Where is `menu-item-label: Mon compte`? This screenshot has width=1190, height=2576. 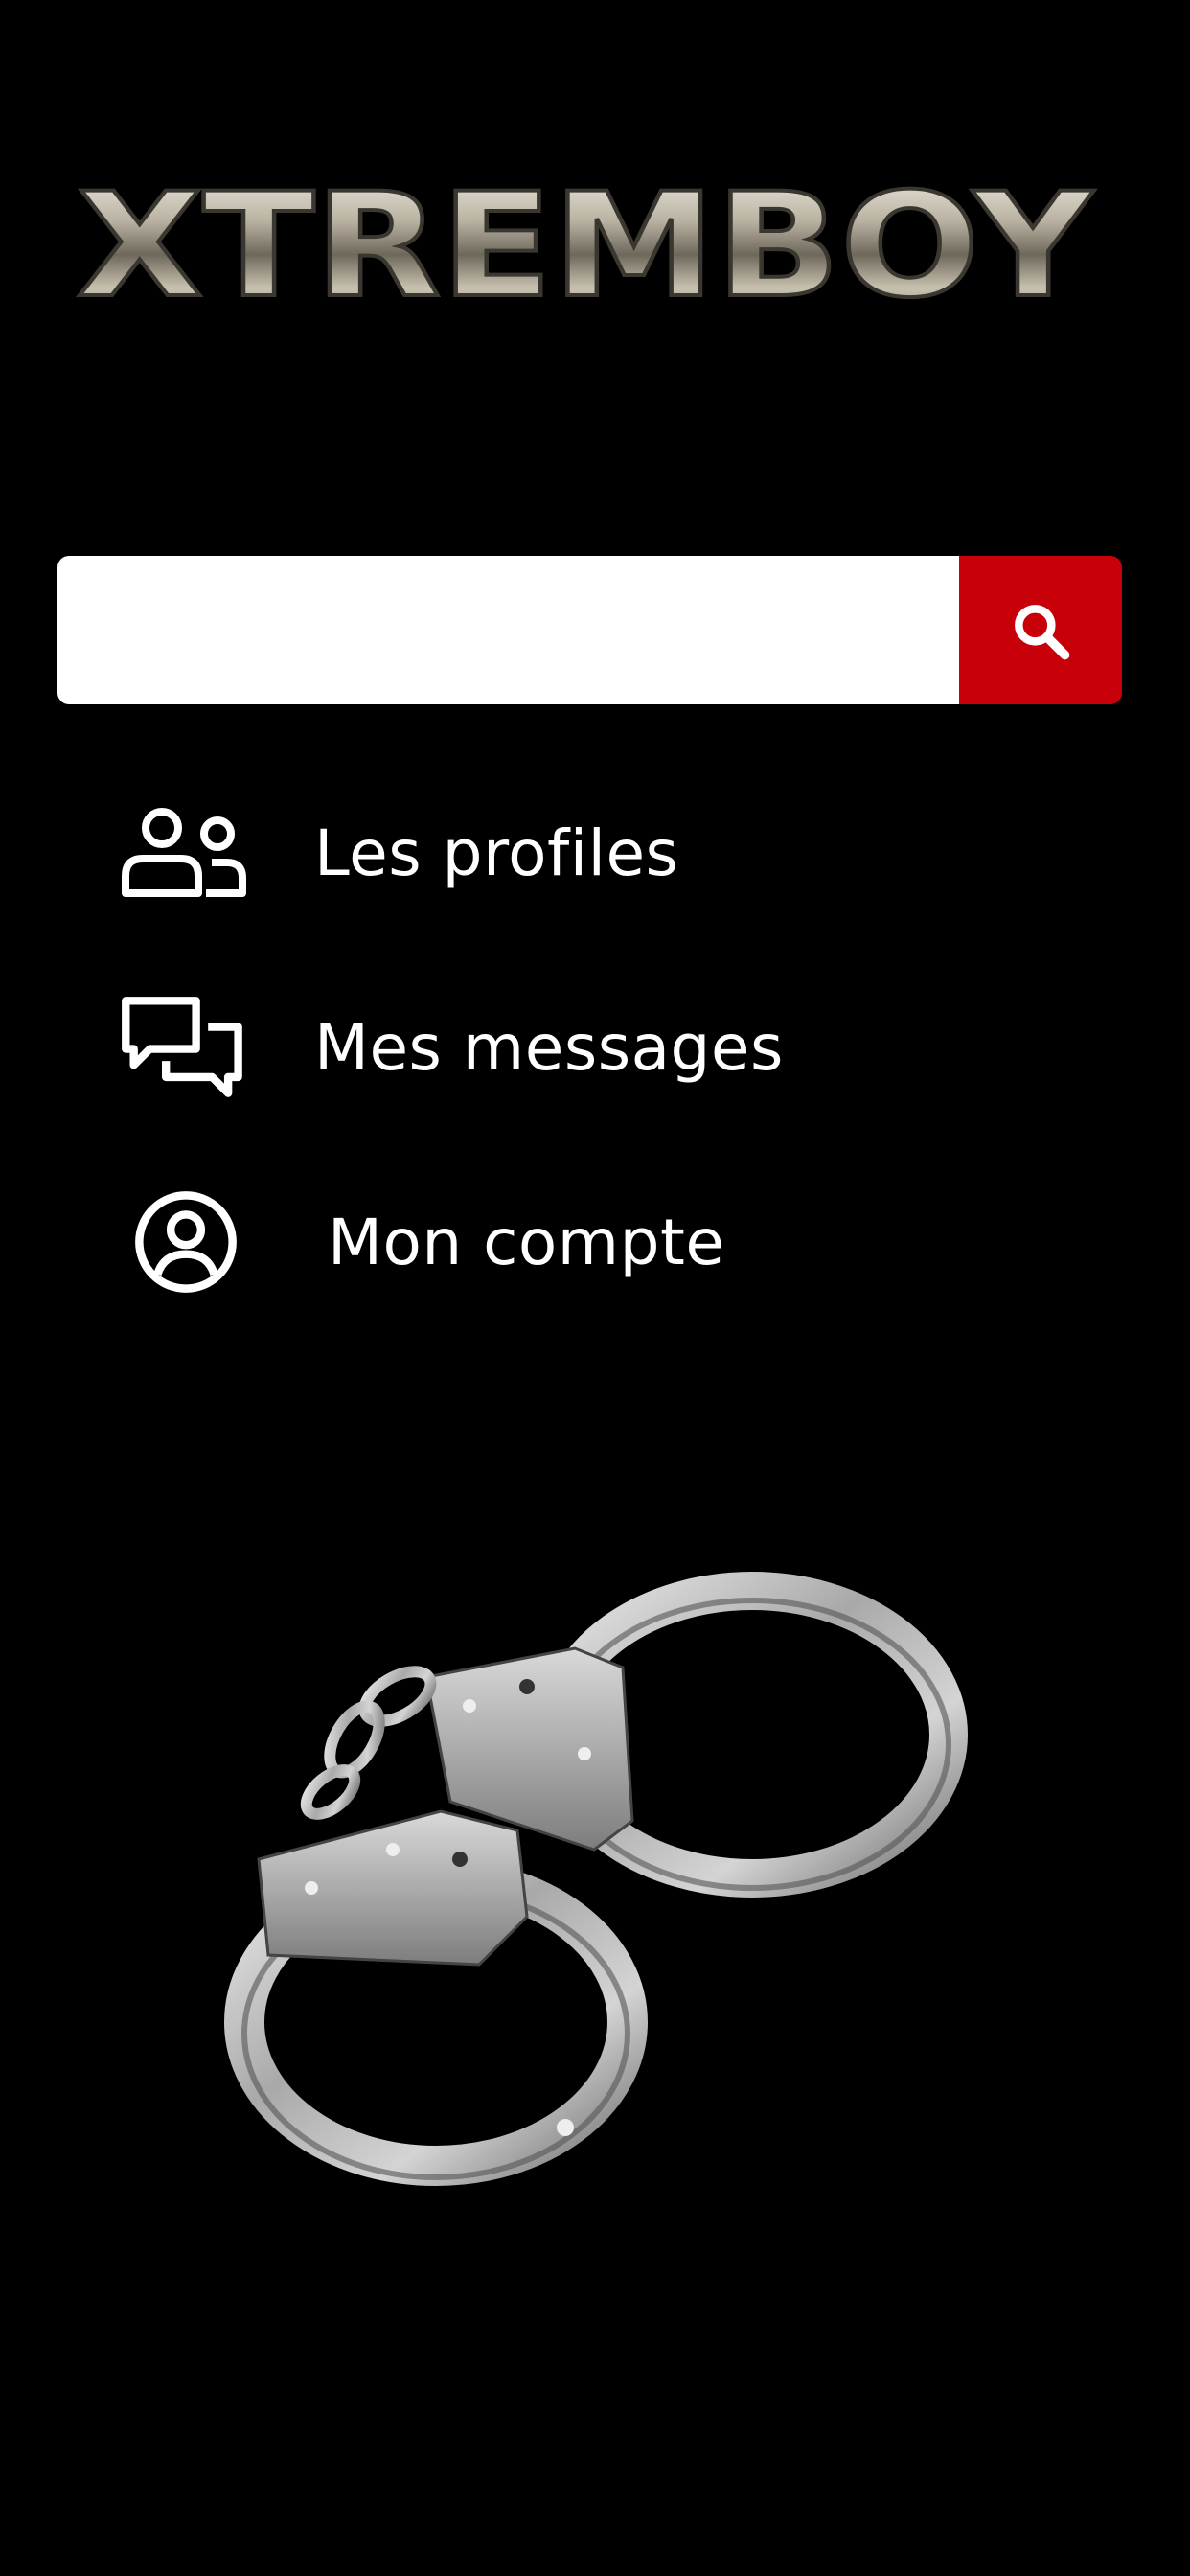
menu-item-label: Mon compte is located at coordinates (527, 1242).